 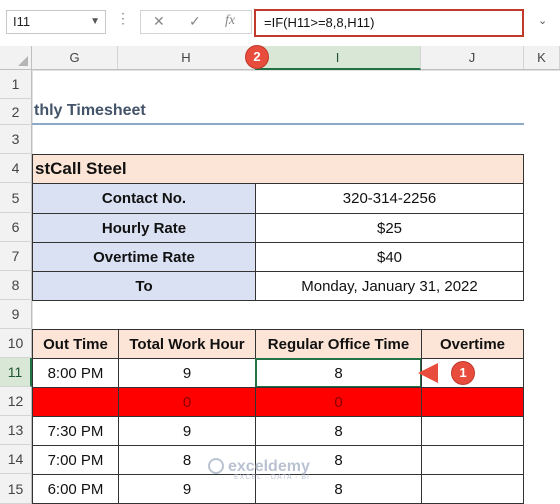 I want to click on row-header-5: 5, so click(x=16, y=198).